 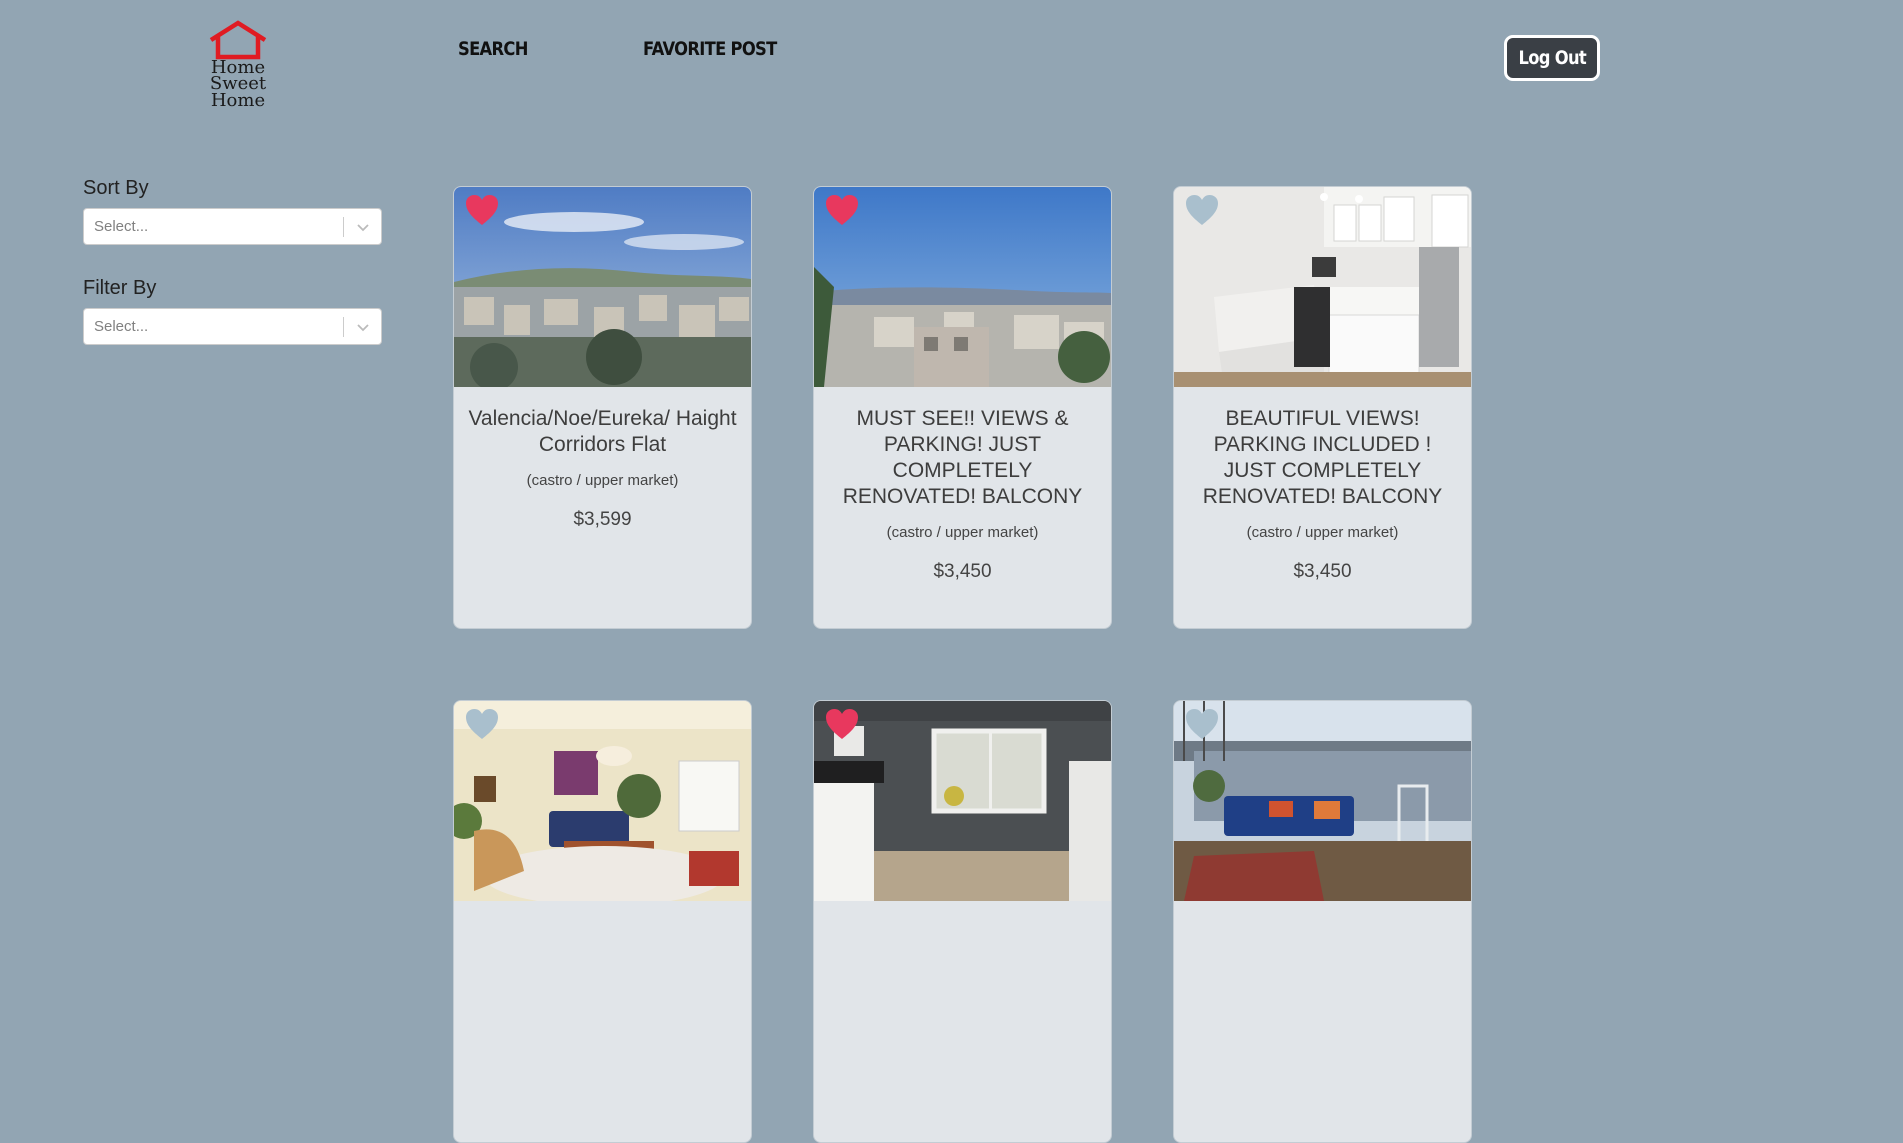 I want to click on log-out-button: Log Out, so click(x=1552, y=58).